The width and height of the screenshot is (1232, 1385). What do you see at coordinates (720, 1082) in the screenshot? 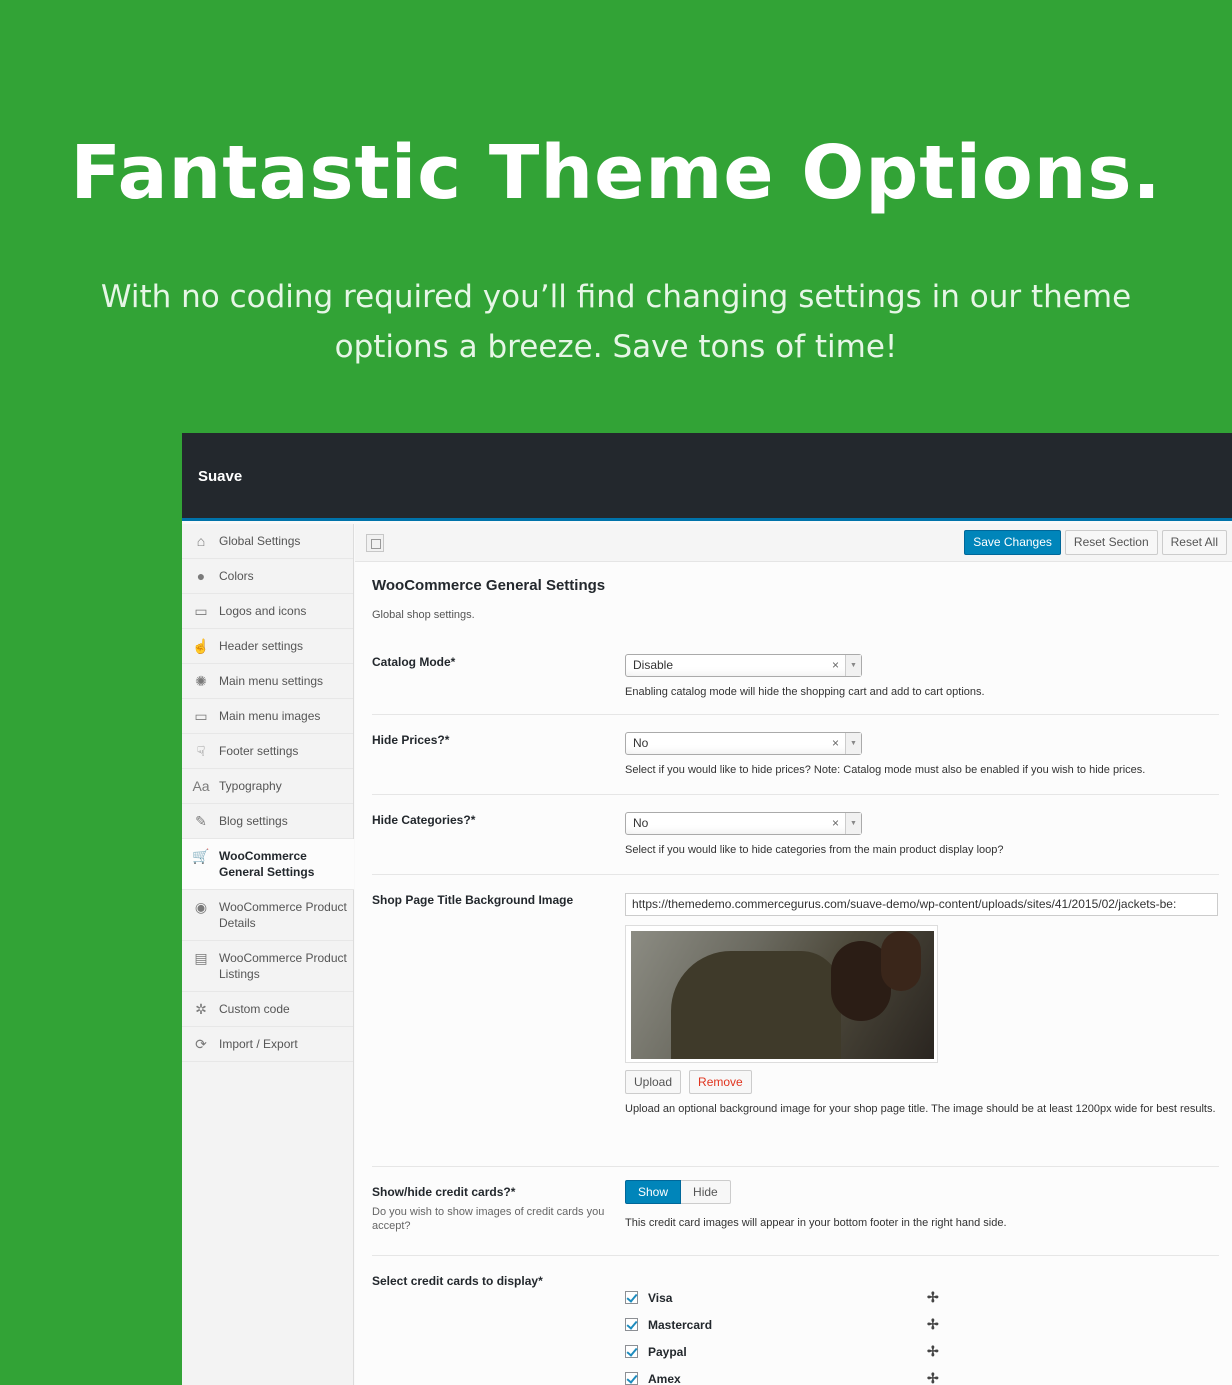
I see `remove-button: Remove` at bounding box center [720, 1082].